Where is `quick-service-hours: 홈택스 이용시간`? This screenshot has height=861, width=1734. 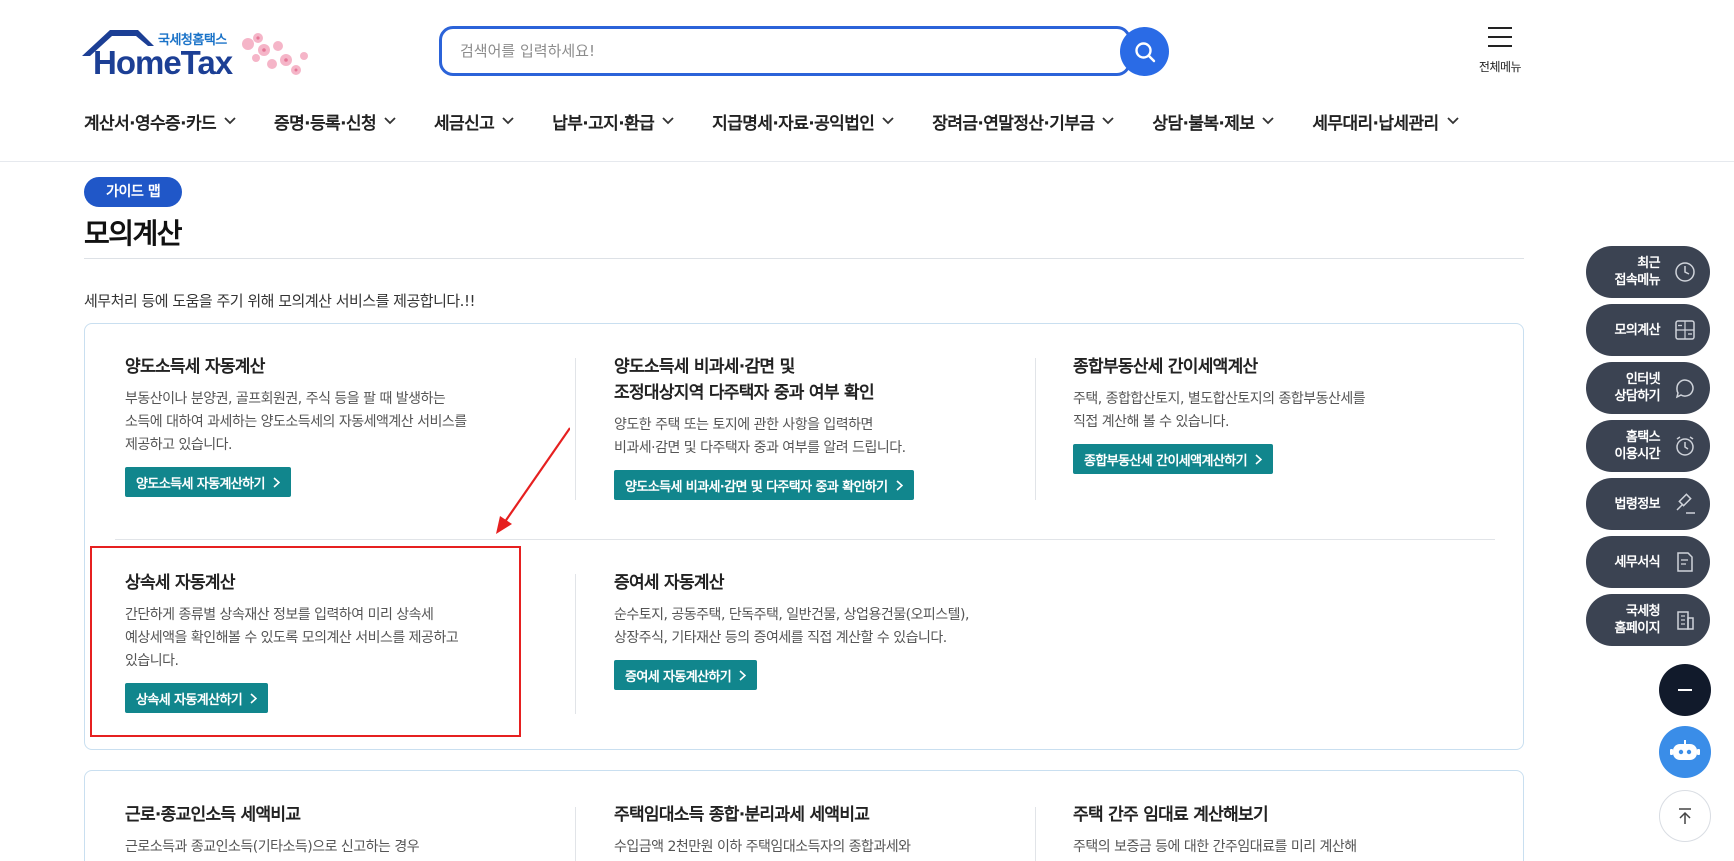 quick-service-hours: 홈택스 이용시간 is located at coordinates (1648, 446).